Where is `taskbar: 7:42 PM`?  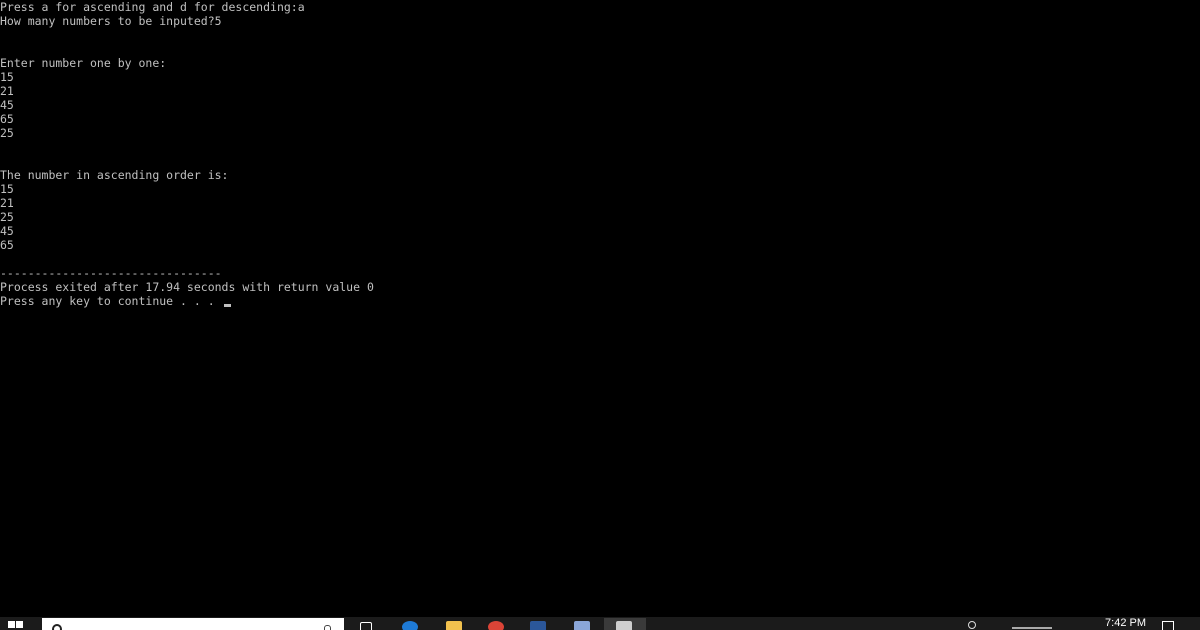
taskbar: 7:42 PM is located at coordinates (600, 623).